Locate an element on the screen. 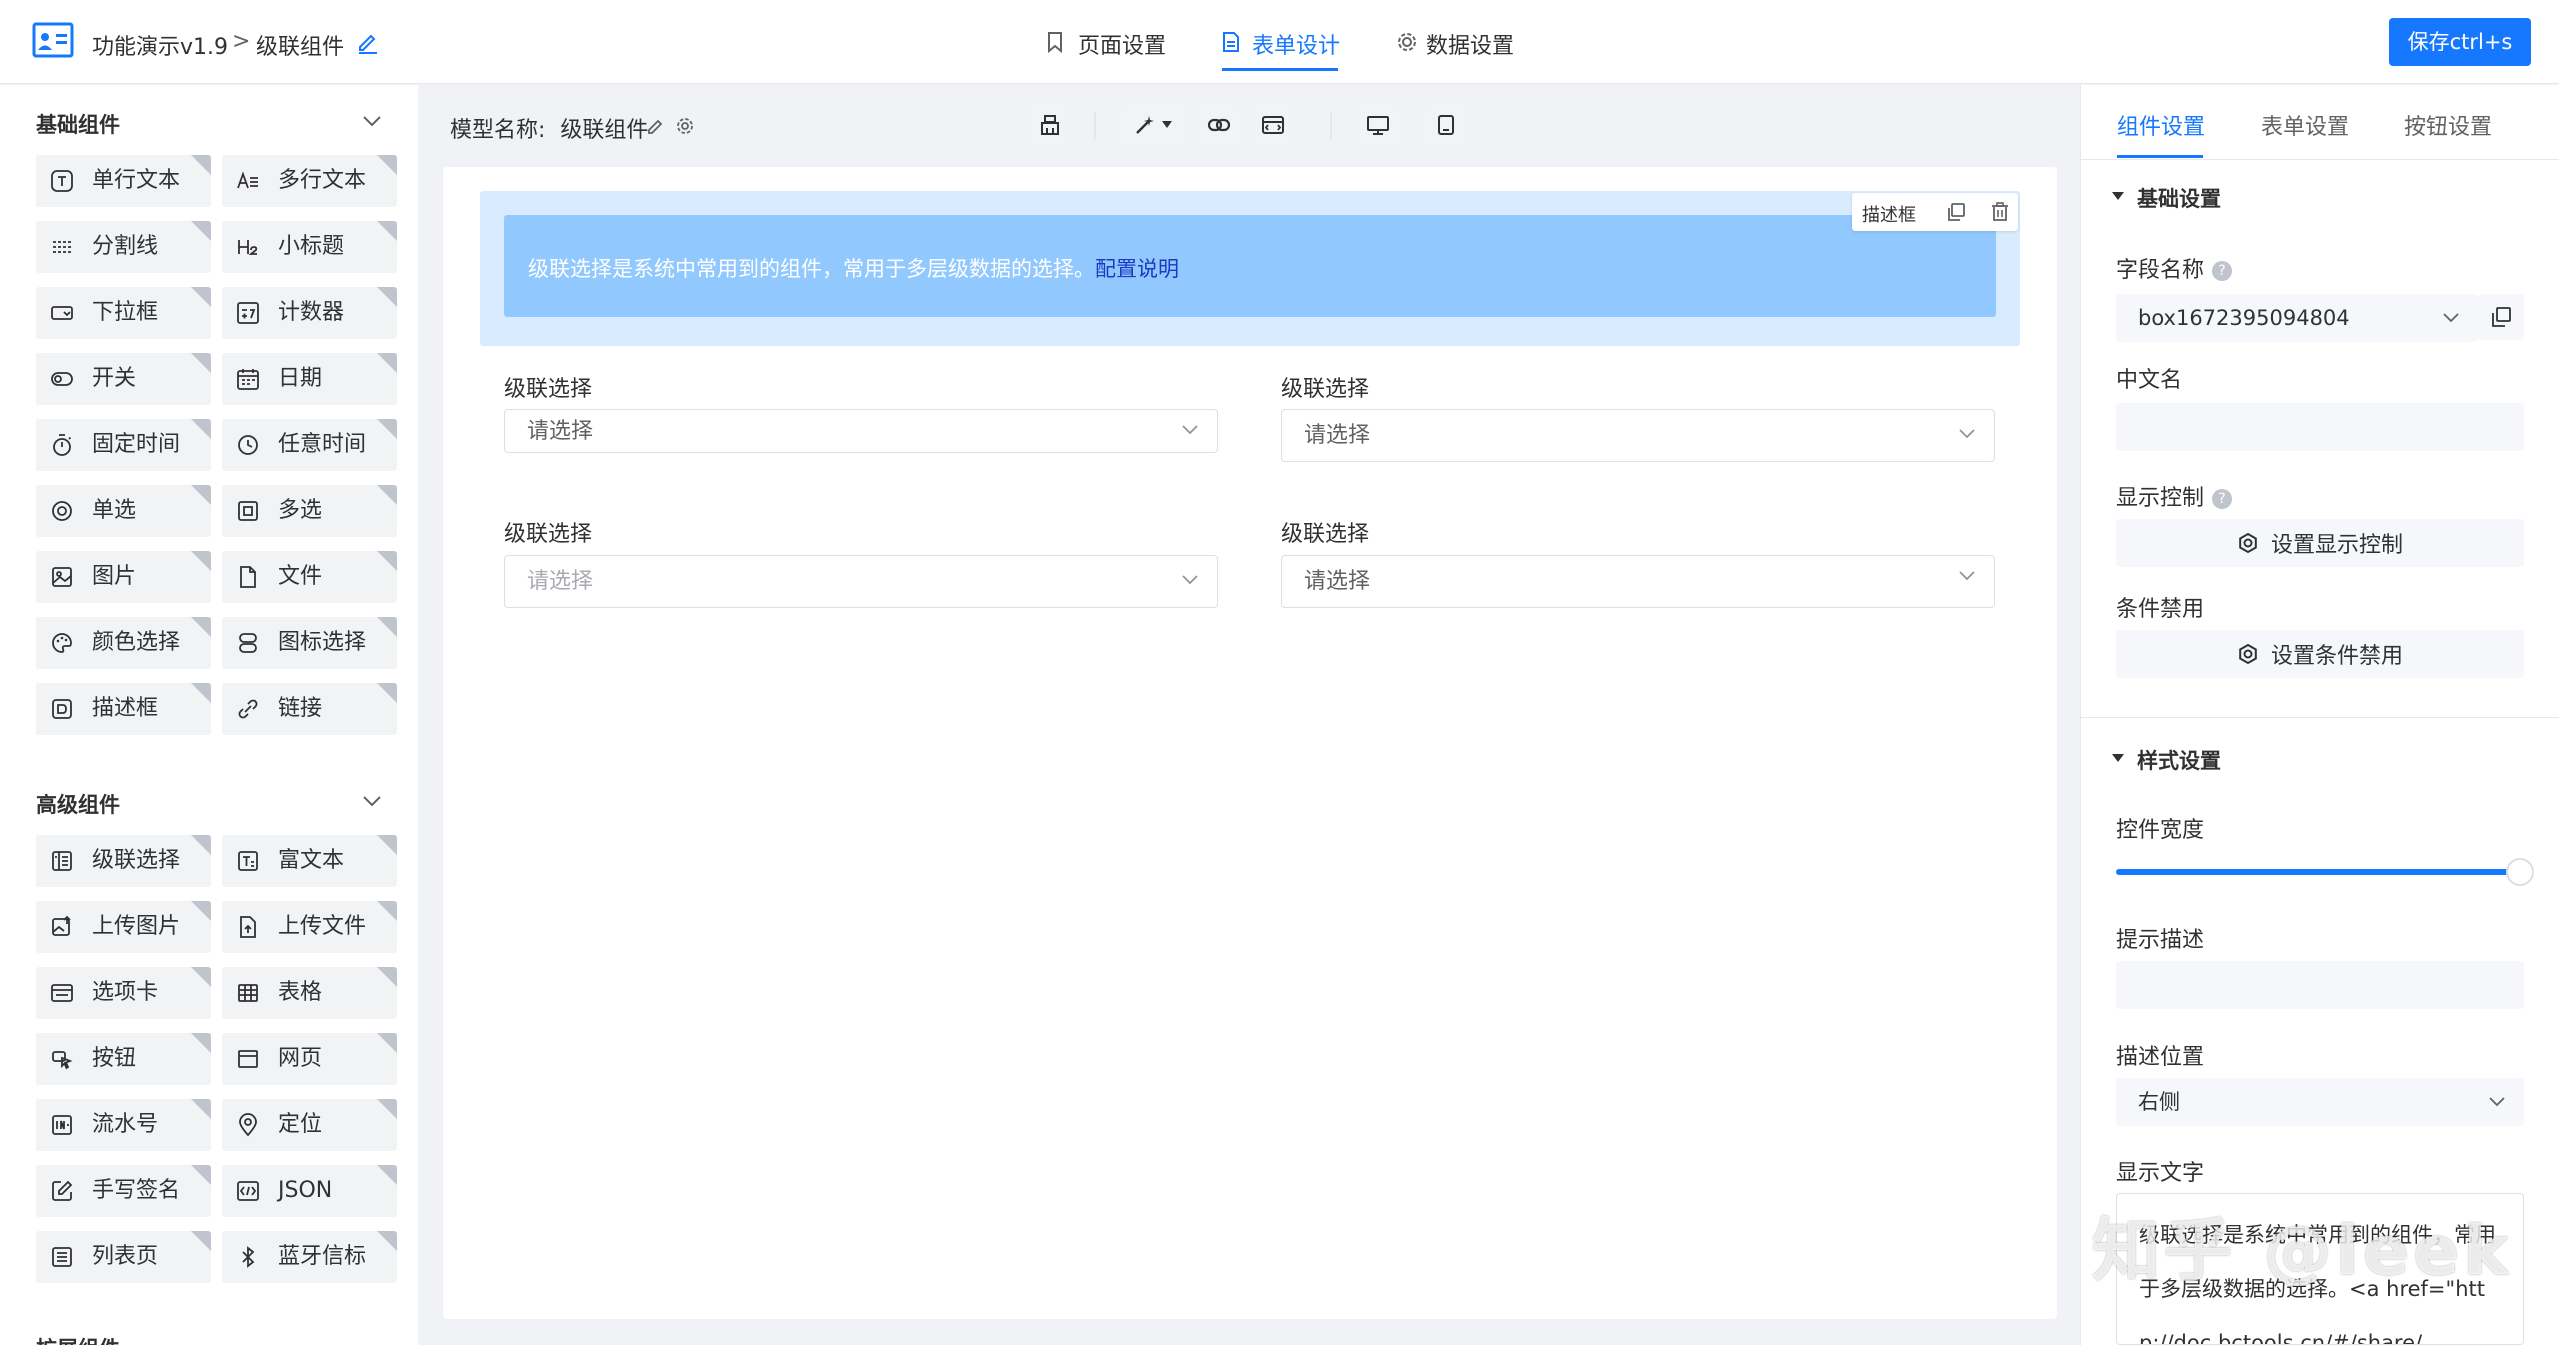  mobile-view-button is located at coordinates (1446, 125).